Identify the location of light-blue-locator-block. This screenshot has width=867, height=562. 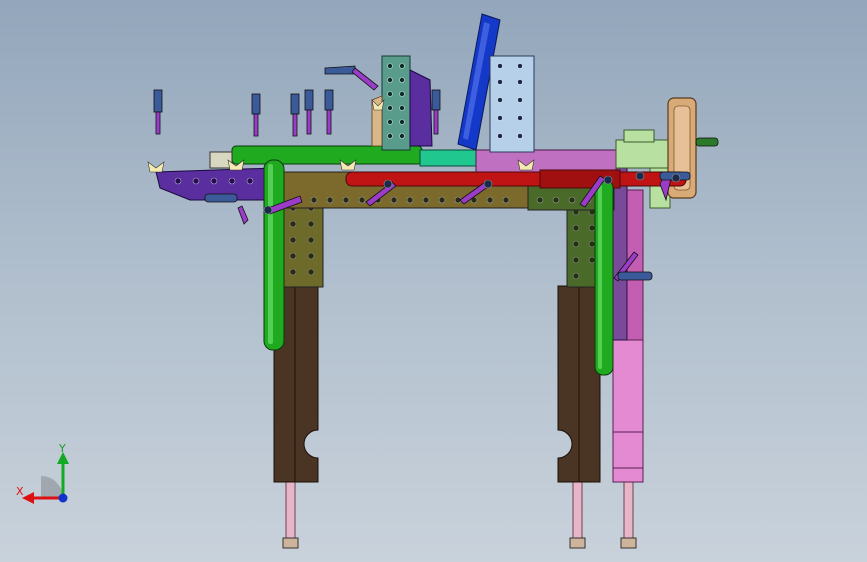
(512, 104).